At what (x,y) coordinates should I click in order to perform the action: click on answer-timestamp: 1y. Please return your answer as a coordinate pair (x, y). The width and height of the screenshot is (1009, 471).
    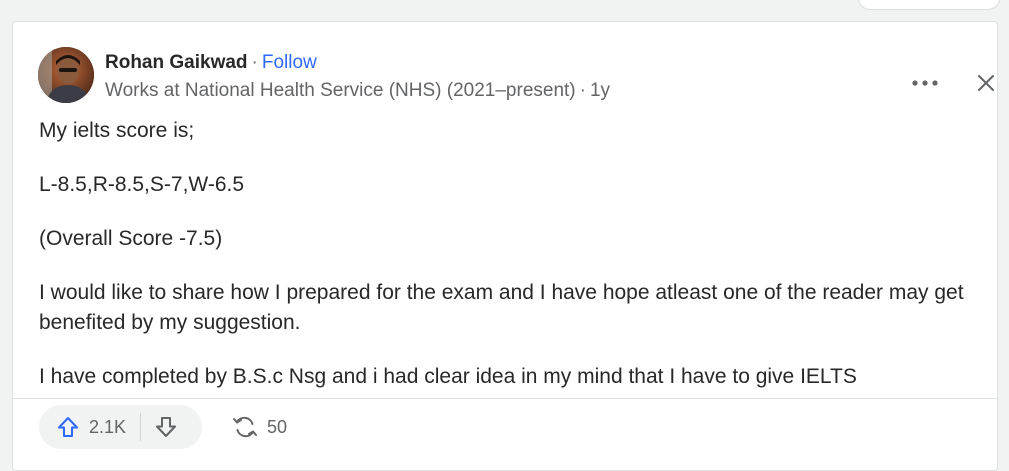
    Looking at the image, I should click on (600, 90).